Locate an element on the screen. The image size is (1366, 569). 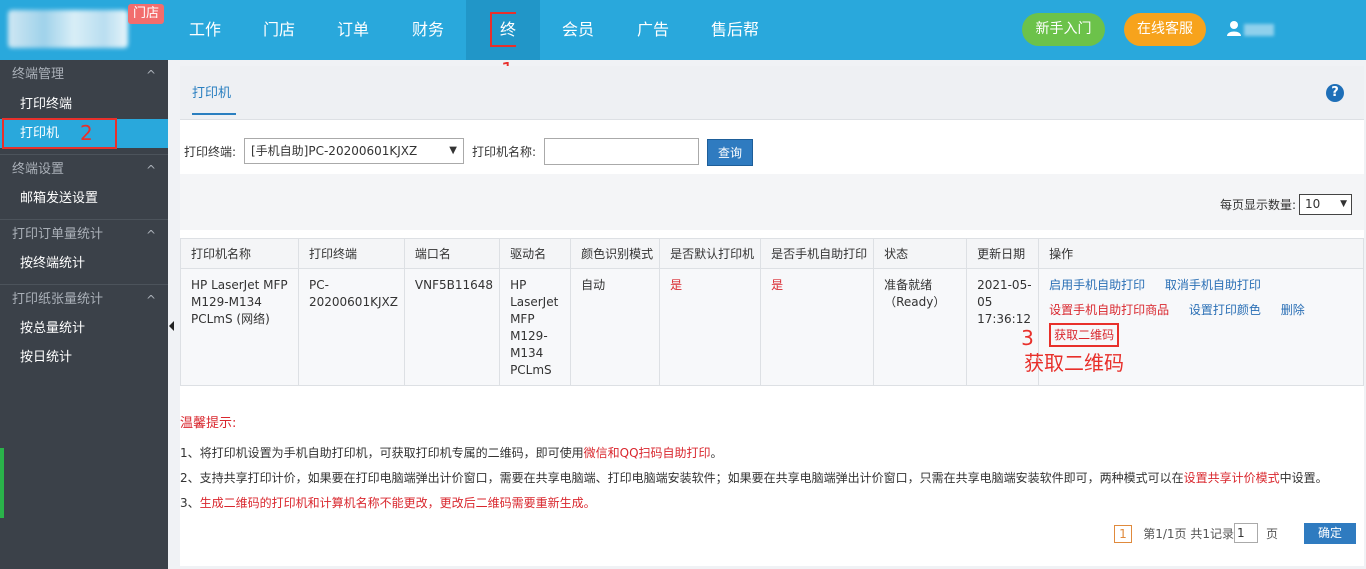
annotation-number-3: 3 is located at coordinates (1027, 338).